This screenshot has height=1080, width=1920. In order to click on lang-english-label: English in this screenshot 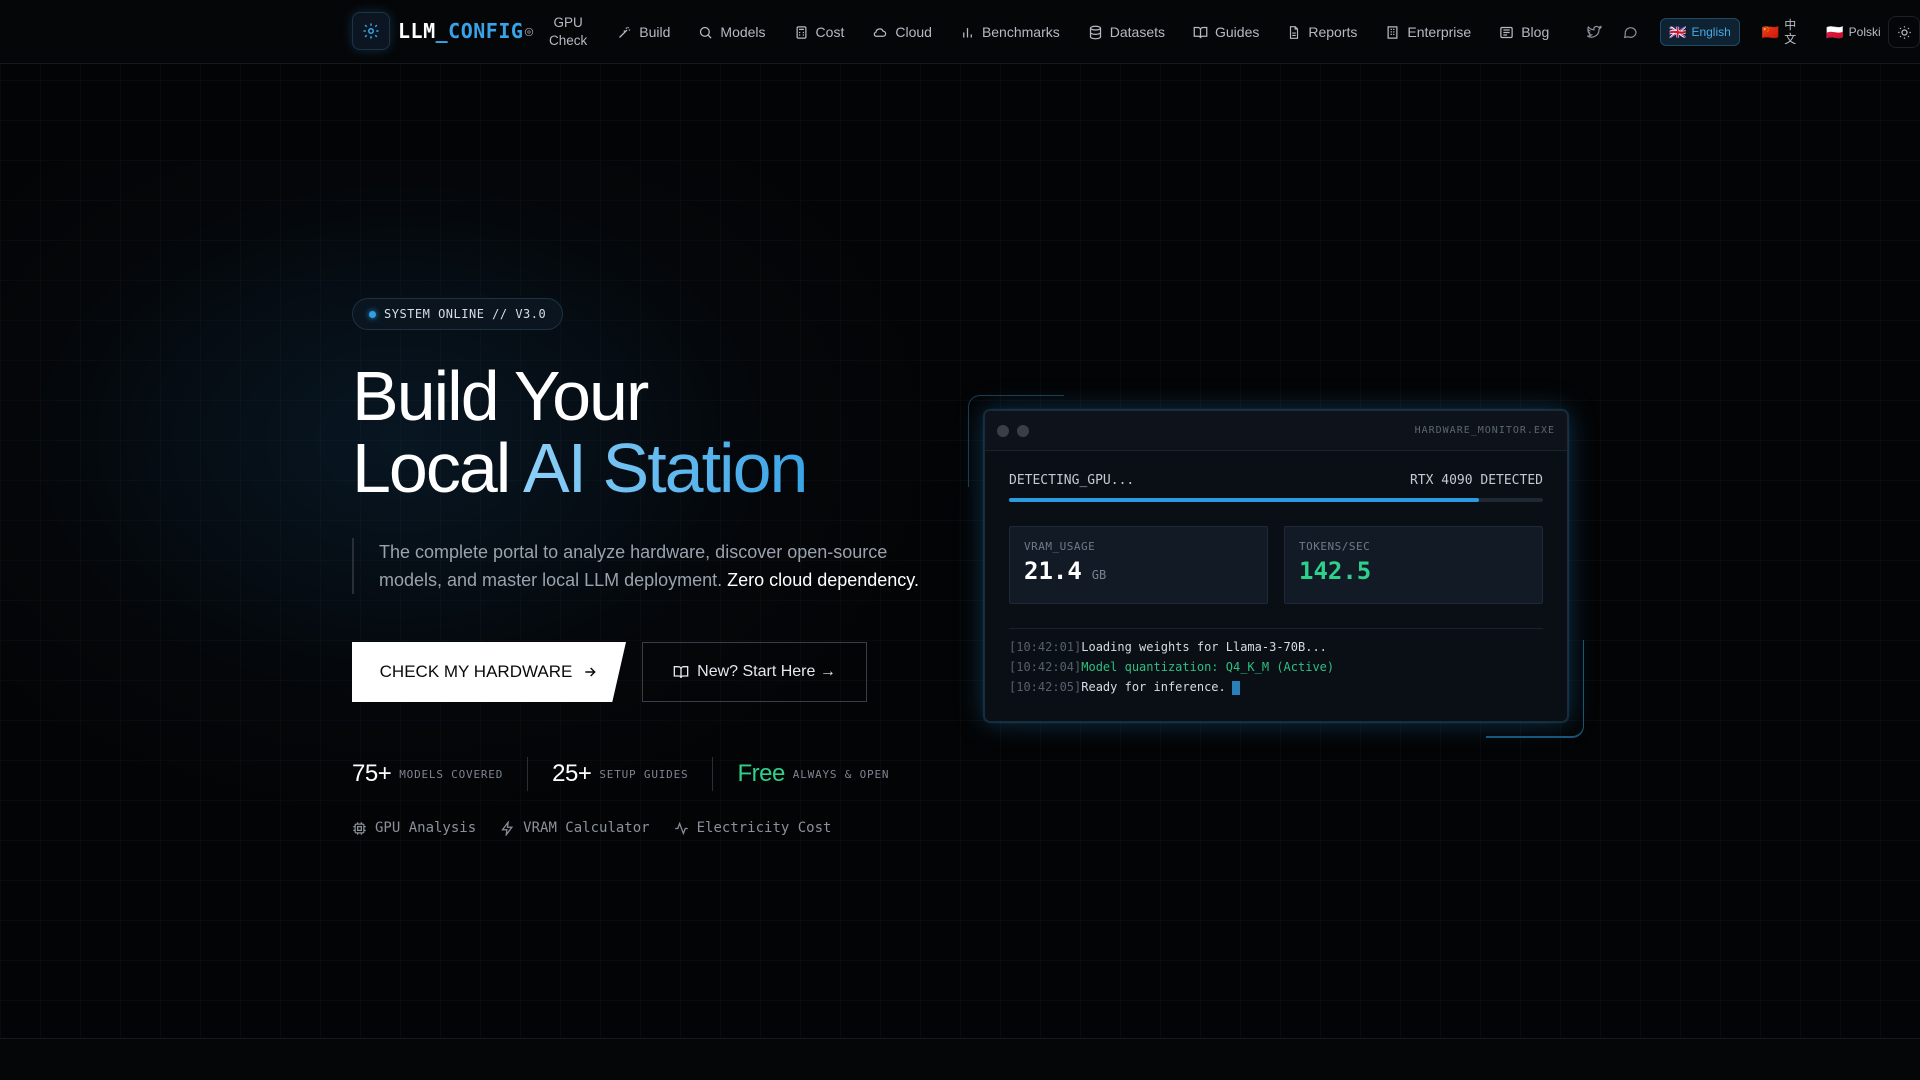, I will do `click(1711, 32)`.